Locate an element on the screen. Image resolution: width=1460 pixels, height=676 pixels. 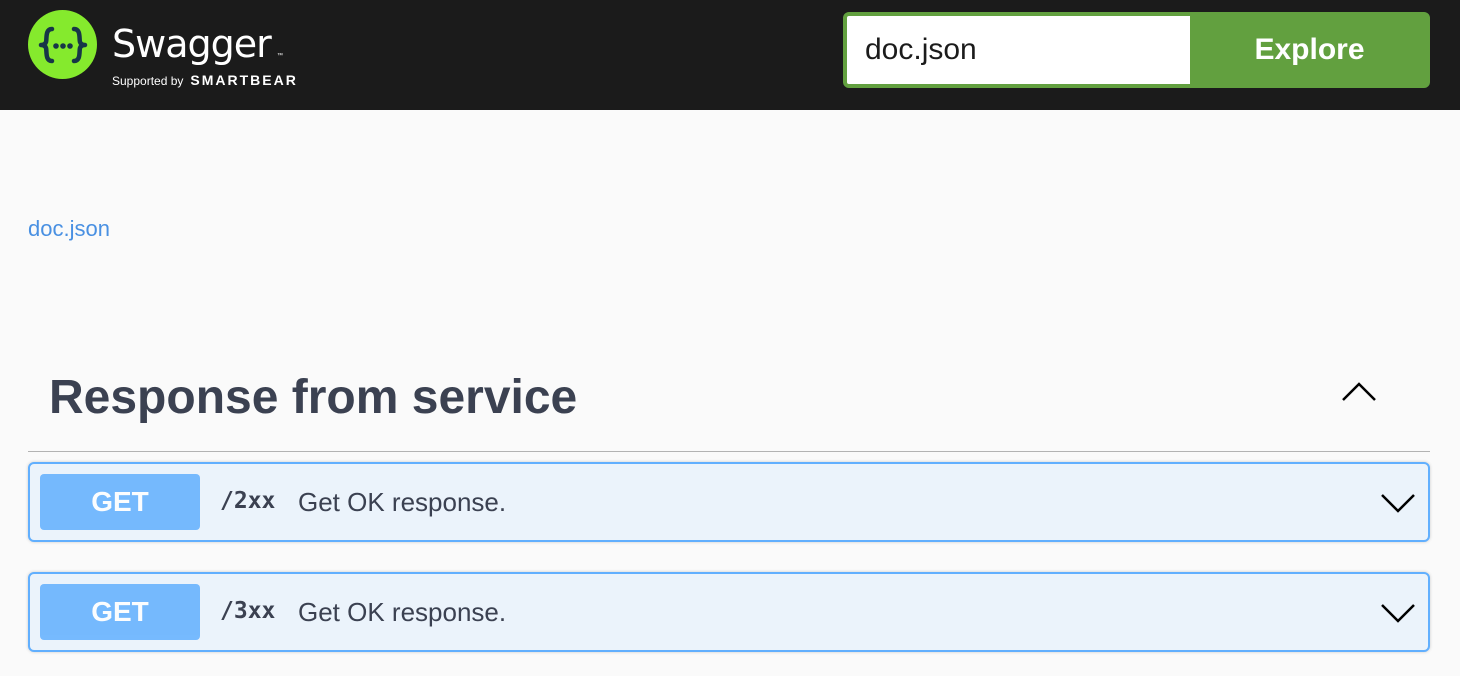
operation-path: /3xx is located at coordinates (248, 611).